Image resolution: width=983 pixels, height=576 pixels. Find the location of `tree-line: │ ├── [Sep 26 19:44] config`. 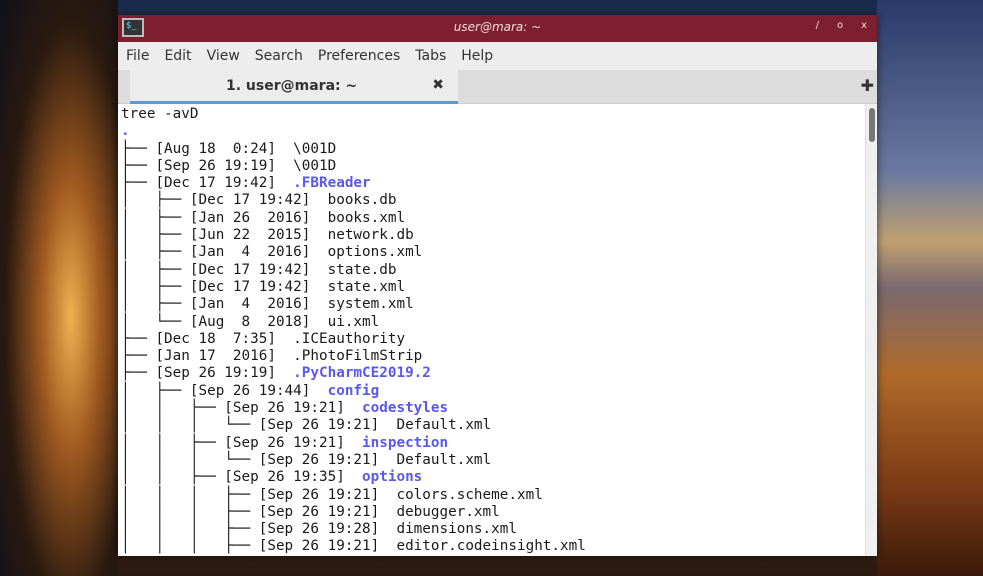

tree-line: │ ├── [Sep 26 19:44] config is located at coordinates (250, 391).